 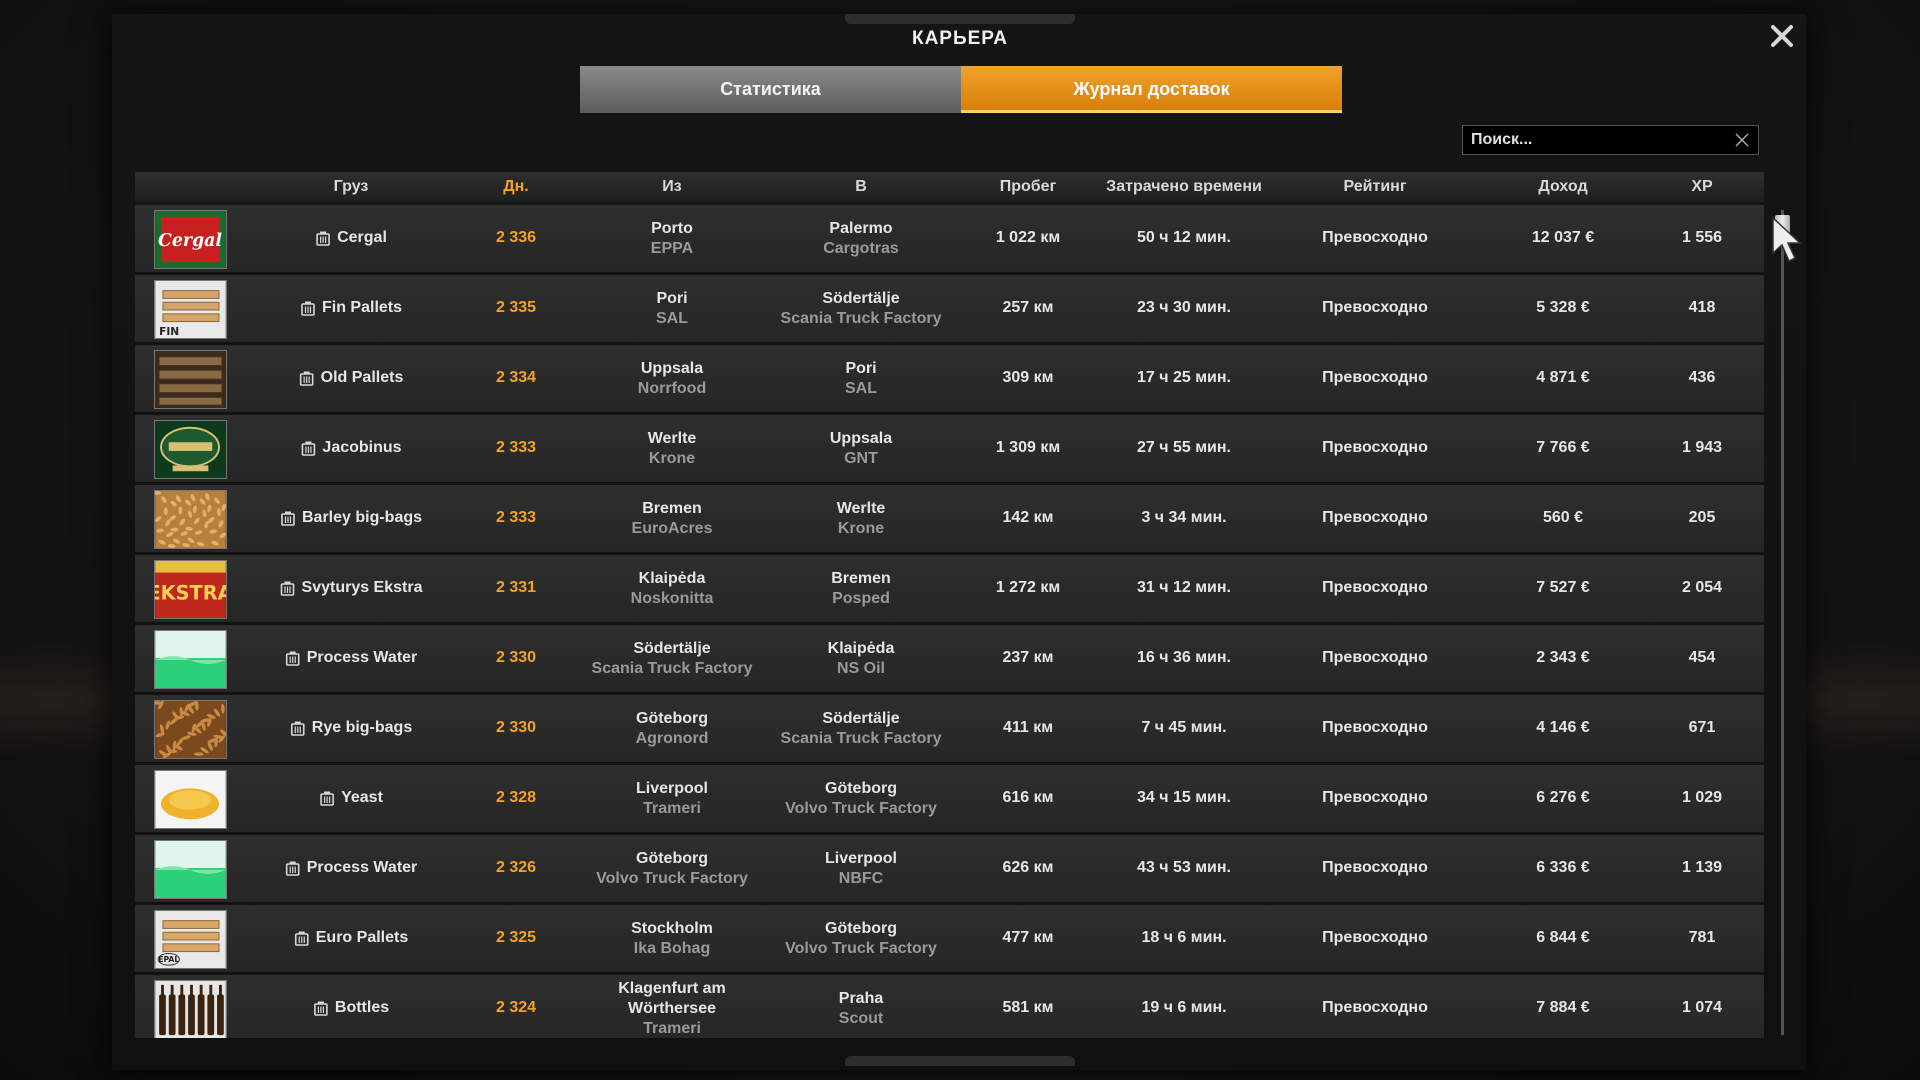 What do you see at coordinates (672, 939) in the screenshot?
I see `from-location: Stockholm Ika Bohag` at bounding box center [672, 939].